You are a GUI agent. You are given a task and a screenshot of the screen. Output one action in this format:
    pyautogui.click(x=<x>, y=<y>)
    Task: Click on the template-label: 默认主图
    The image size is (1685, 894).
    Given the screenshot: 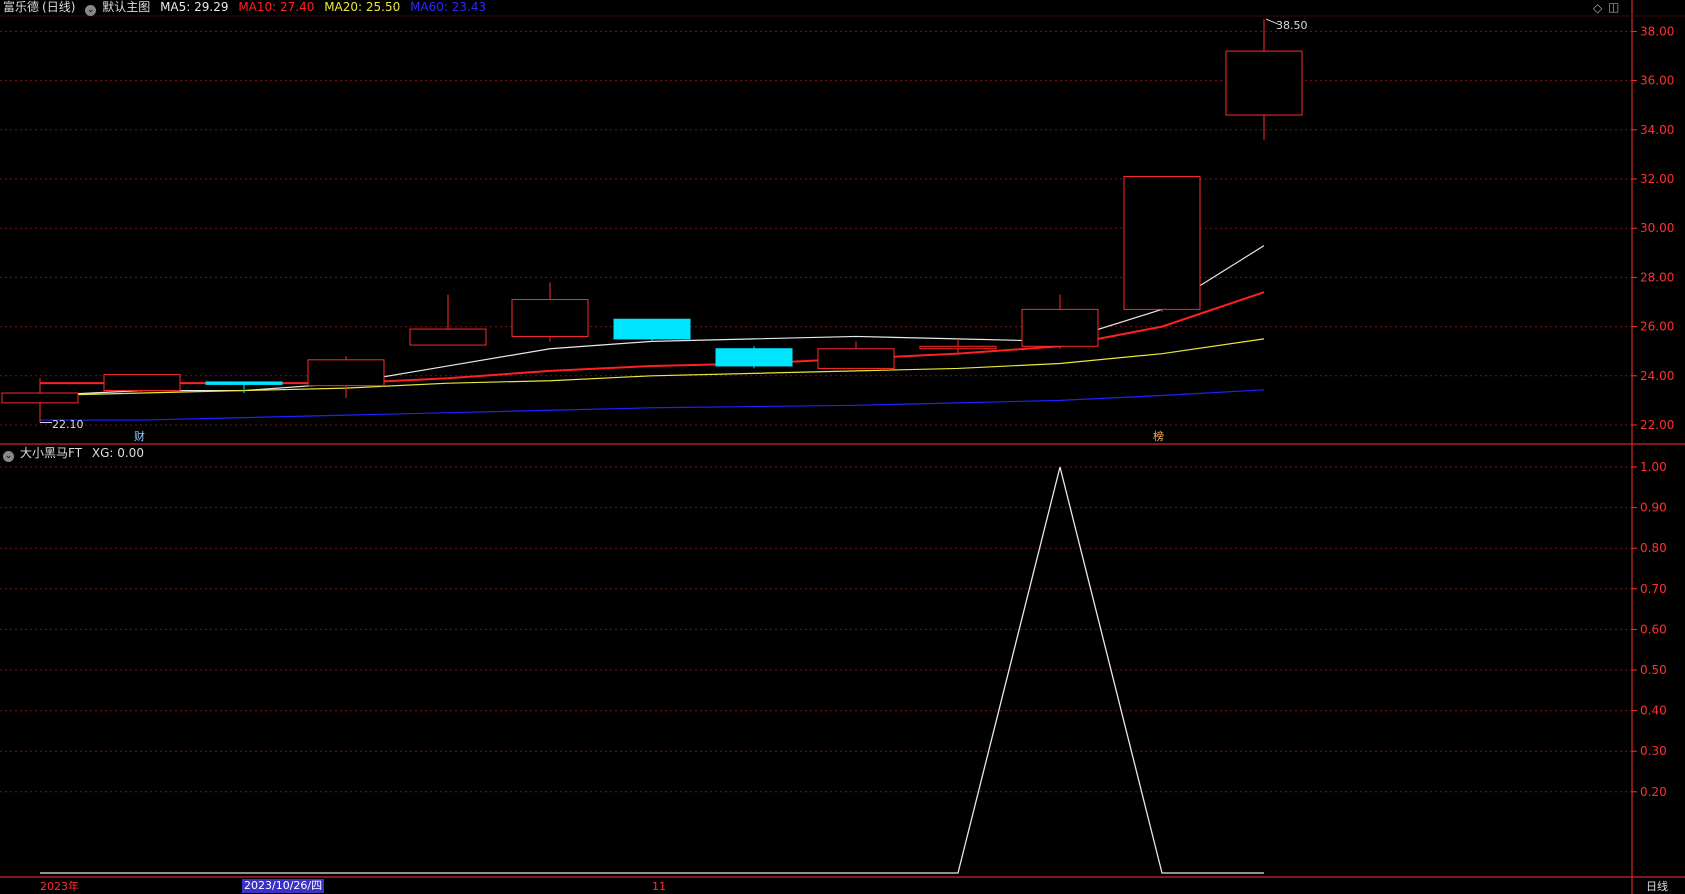 What is the action you would take?
    pyautogui.click(x=126, y=7)
    